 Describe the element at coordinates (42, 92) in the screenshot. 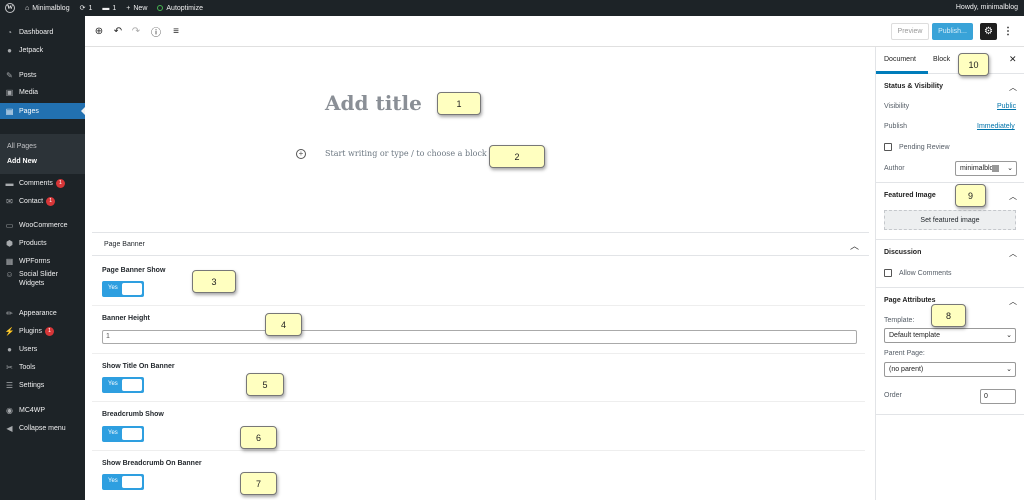

I see `menu-media: ▣ Media` at that location.